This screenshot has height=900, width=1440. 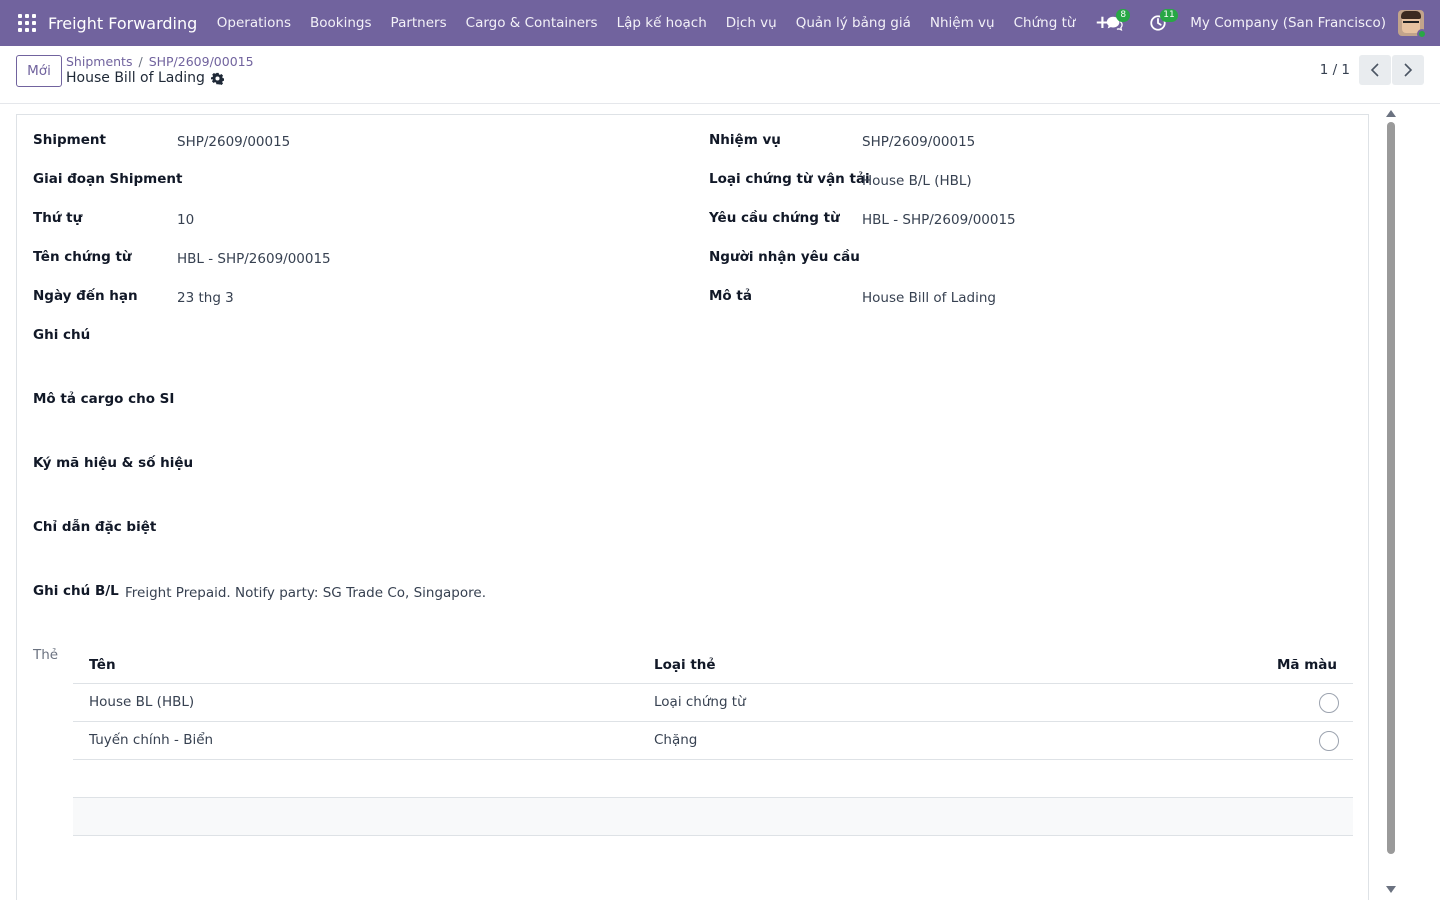 I want to click on form-scrollbar, so click(x=1391, y=505).